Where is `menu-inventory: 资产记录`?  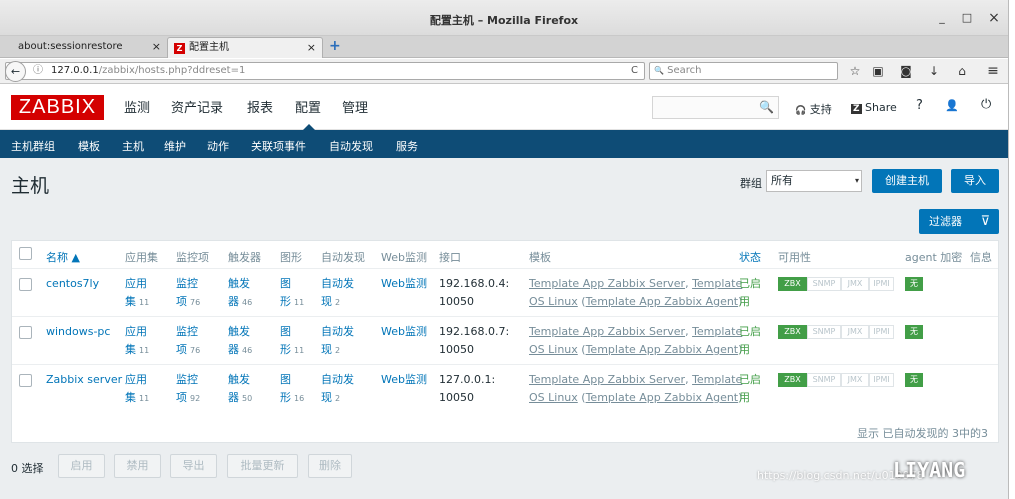
menu-inventory: 资产记录 is located at coordinates (197, 106).